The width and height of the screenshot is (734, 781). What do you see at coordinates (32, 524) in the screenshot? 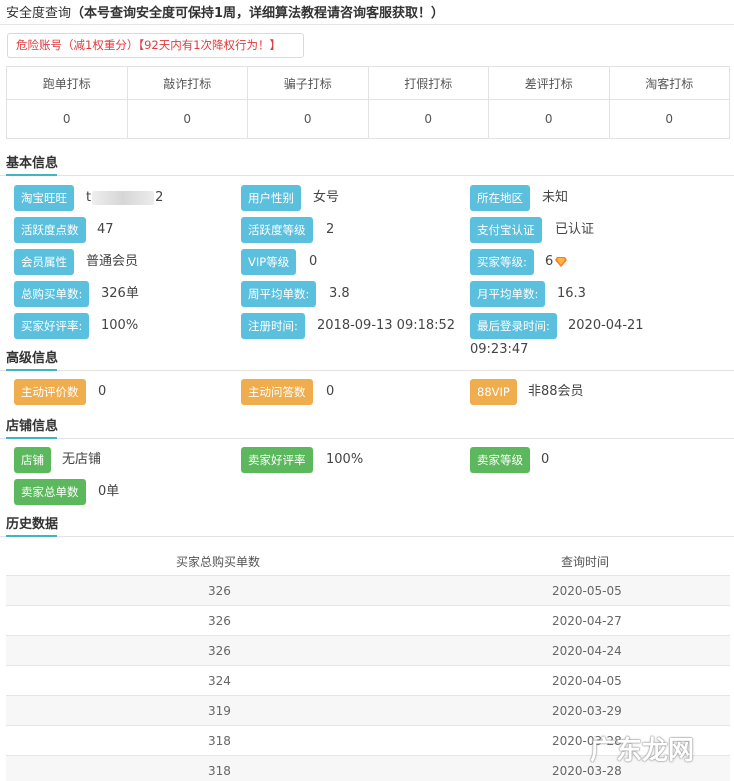
I see `section-title-history: 历史数据` at bounding box center [32, 524].